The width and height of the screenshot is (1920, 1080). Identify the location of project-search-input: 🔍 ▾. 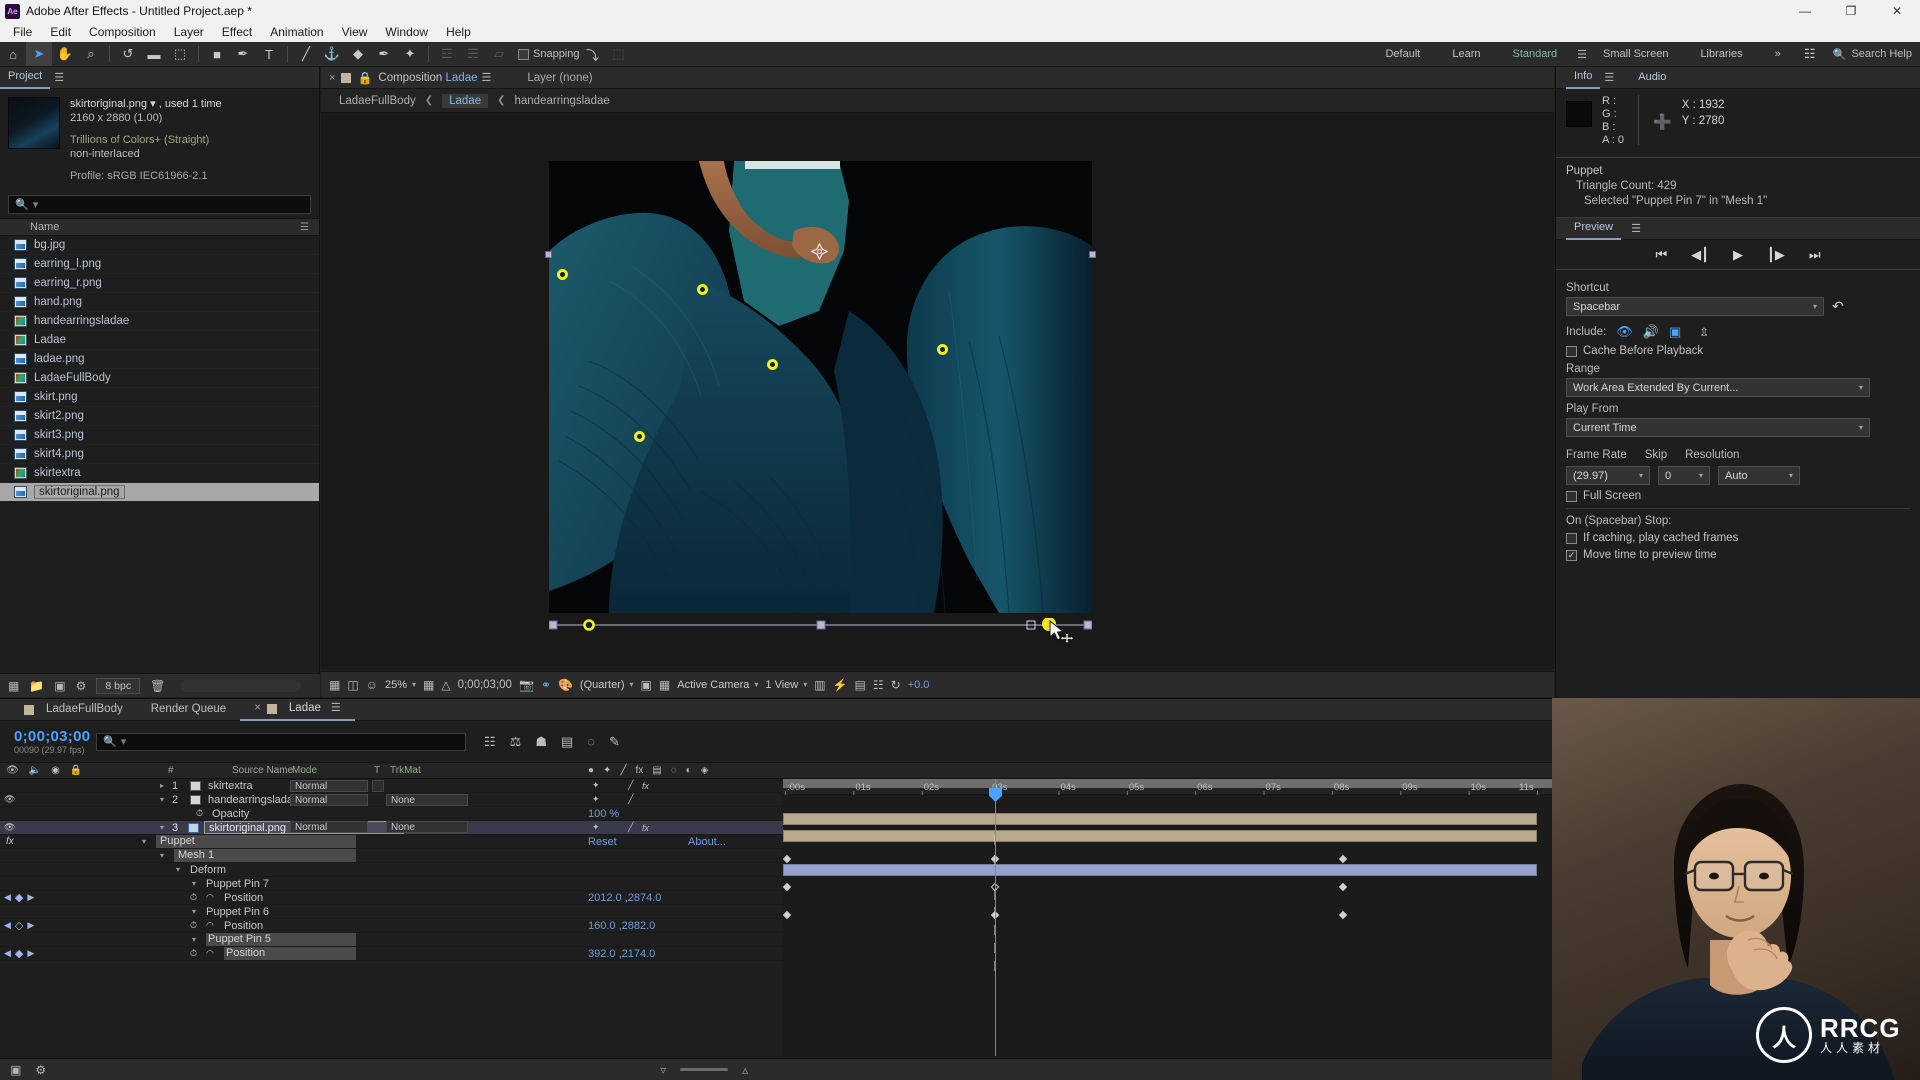
(159, 204).